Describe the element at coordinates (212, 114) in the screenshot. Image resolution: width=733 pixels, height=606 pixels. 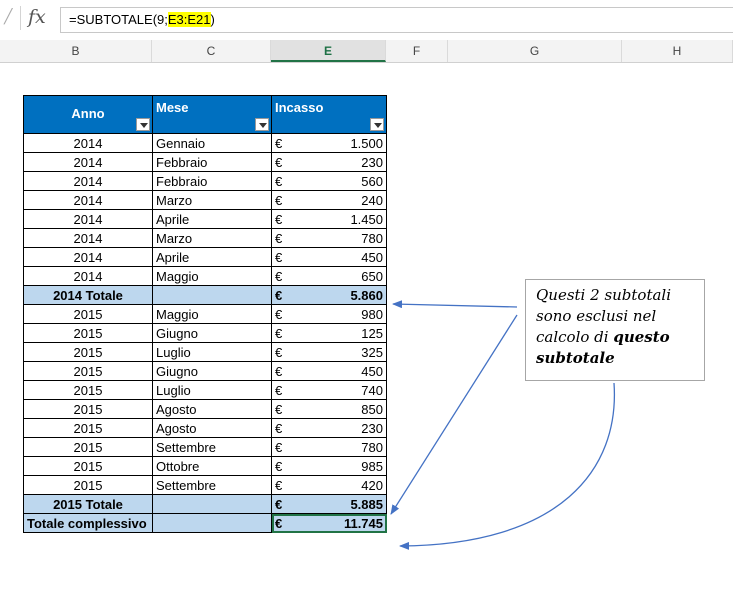
I see `header-mese: Mese` at that location.